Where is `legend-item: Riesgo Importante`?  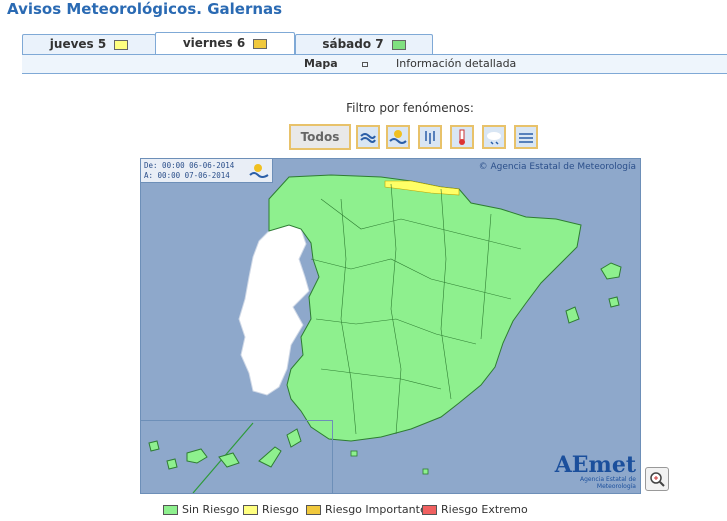 legend-item: Riesgo Importante is located at coordinates (366, 509).